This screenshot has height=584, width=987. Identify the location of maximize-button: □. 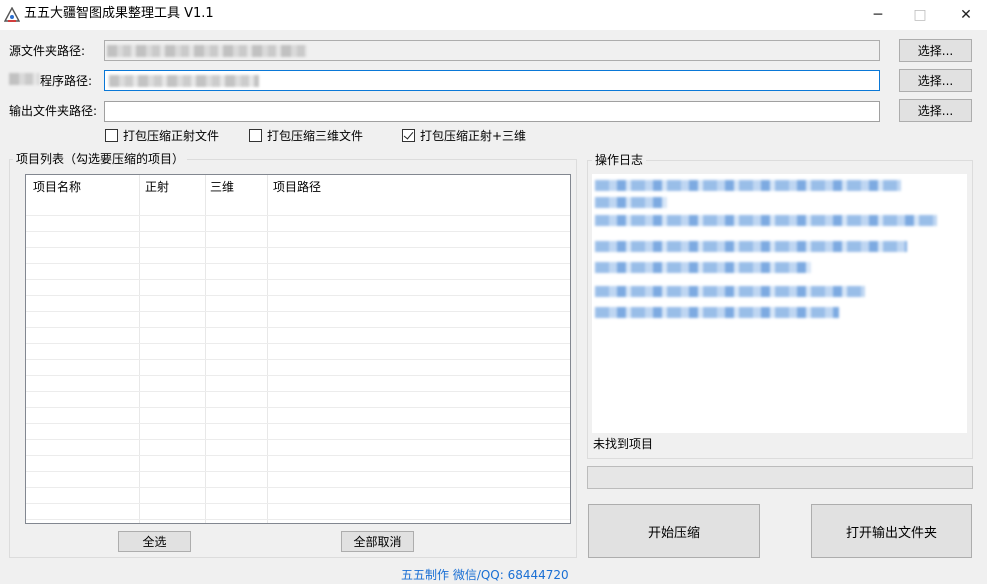
(920, 15).